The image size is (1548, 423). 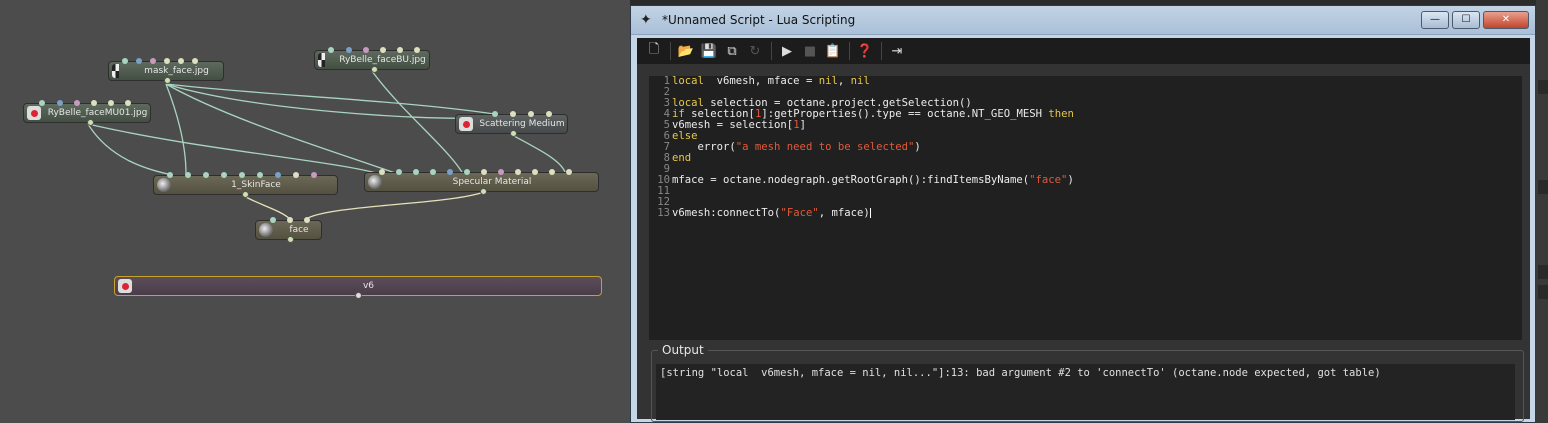 I want to click on minimize-button: —, so click(x=1435, y=20).